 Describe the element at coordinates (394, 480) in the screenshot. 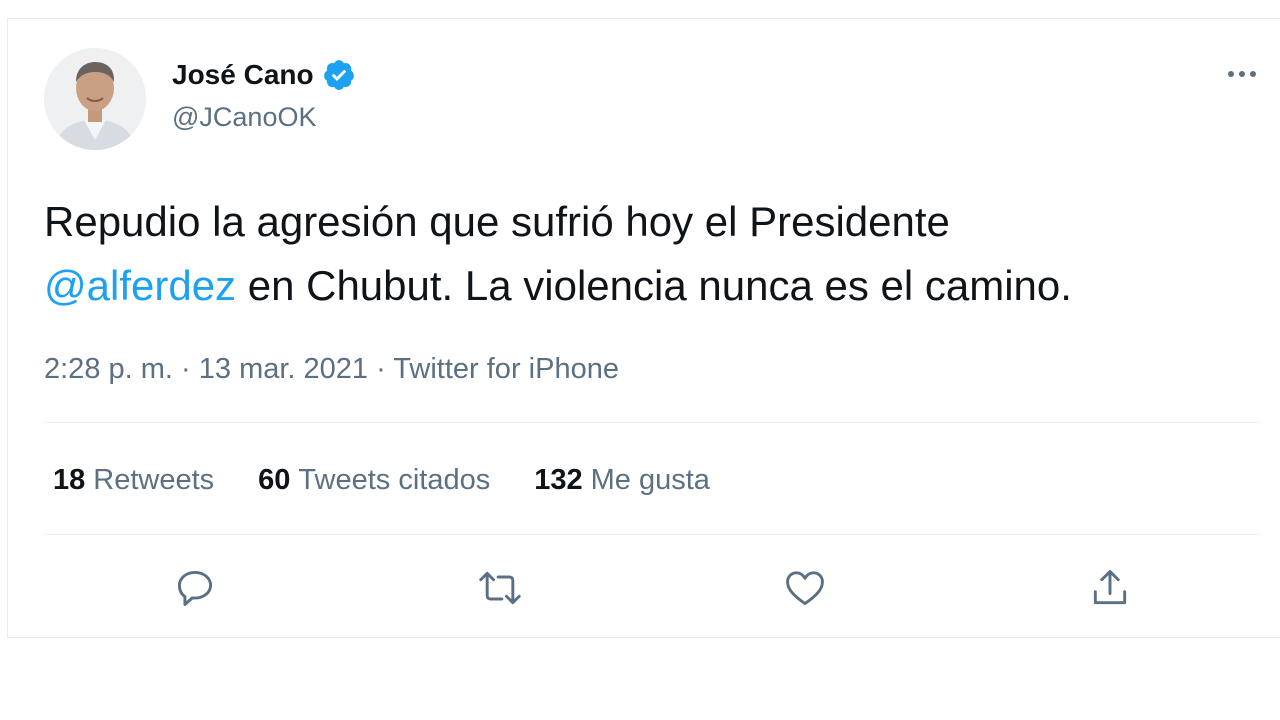

I see `quote-tweets-label: Tweets citados` at that location.